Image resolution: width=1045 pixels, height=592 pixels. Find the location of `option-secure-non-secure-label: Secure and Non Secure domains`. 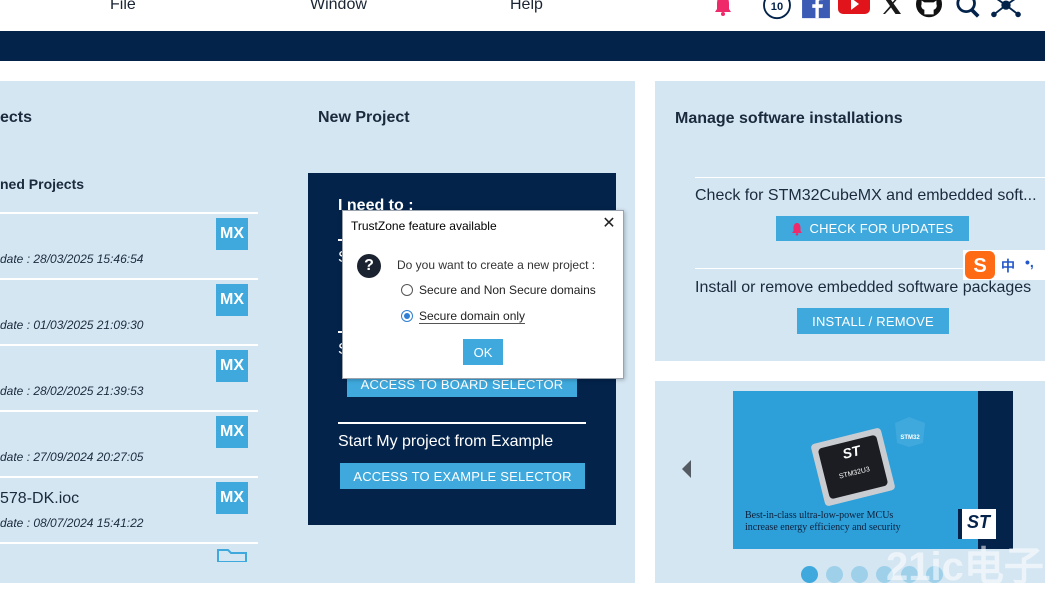

option-secure-non-secure-label: Secure and Non Secure domains is located at coordinates (507, 290).